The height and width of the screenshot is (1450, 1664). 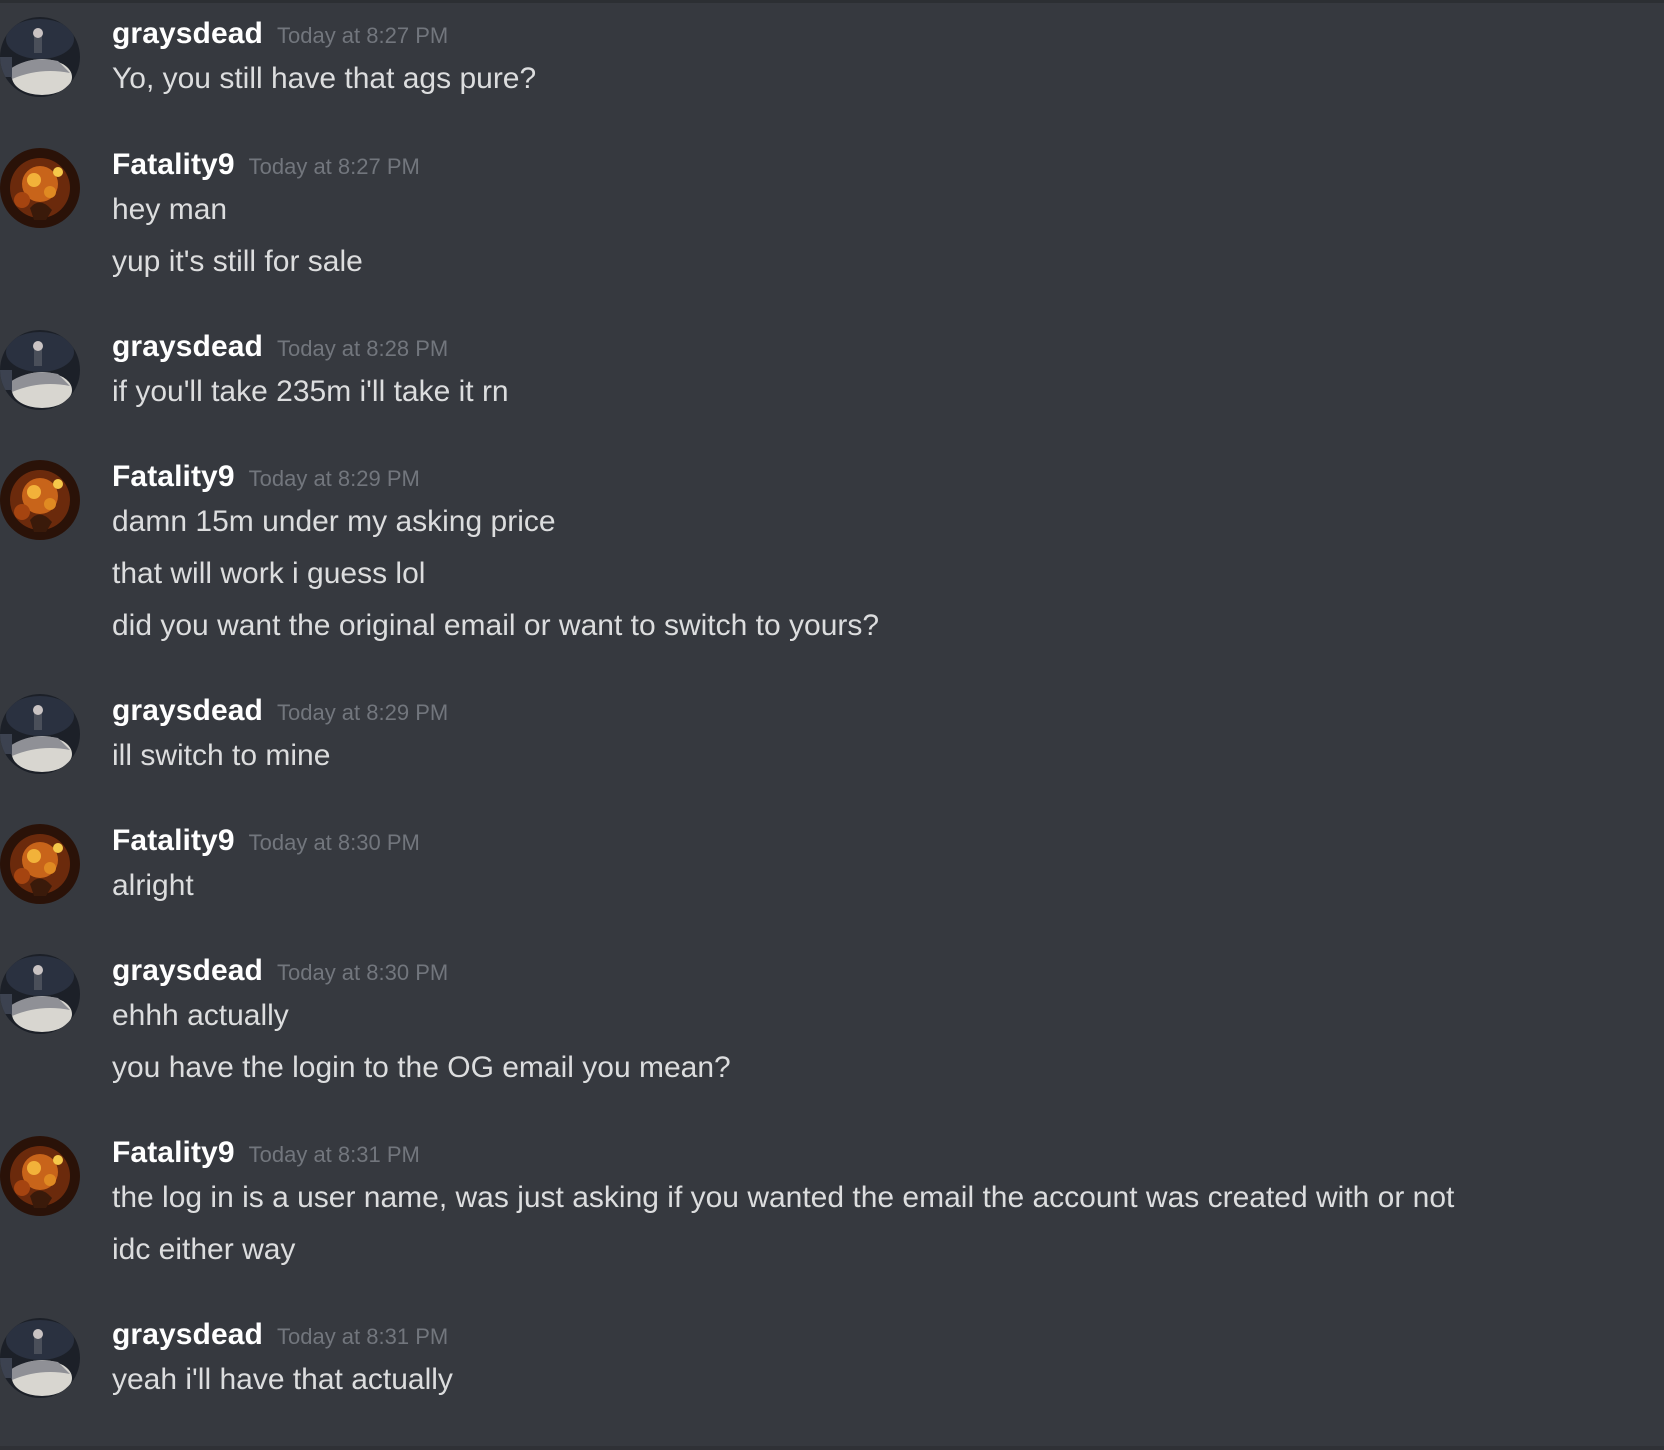 I want to click on message-text: damn 15m under my asking price, so click(x=334, y=521).